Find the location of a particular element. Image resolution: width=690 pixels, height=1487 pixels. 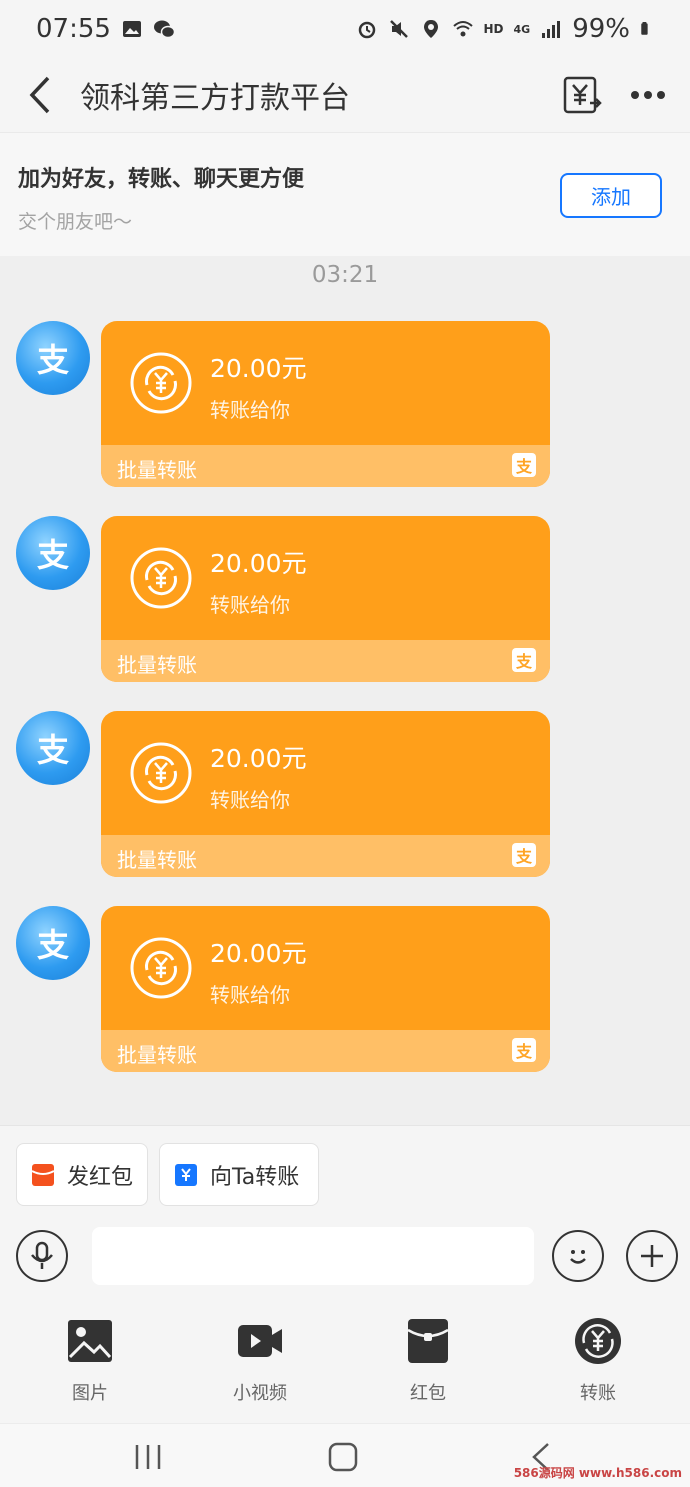

more-button is located at coordinates (648, 95).